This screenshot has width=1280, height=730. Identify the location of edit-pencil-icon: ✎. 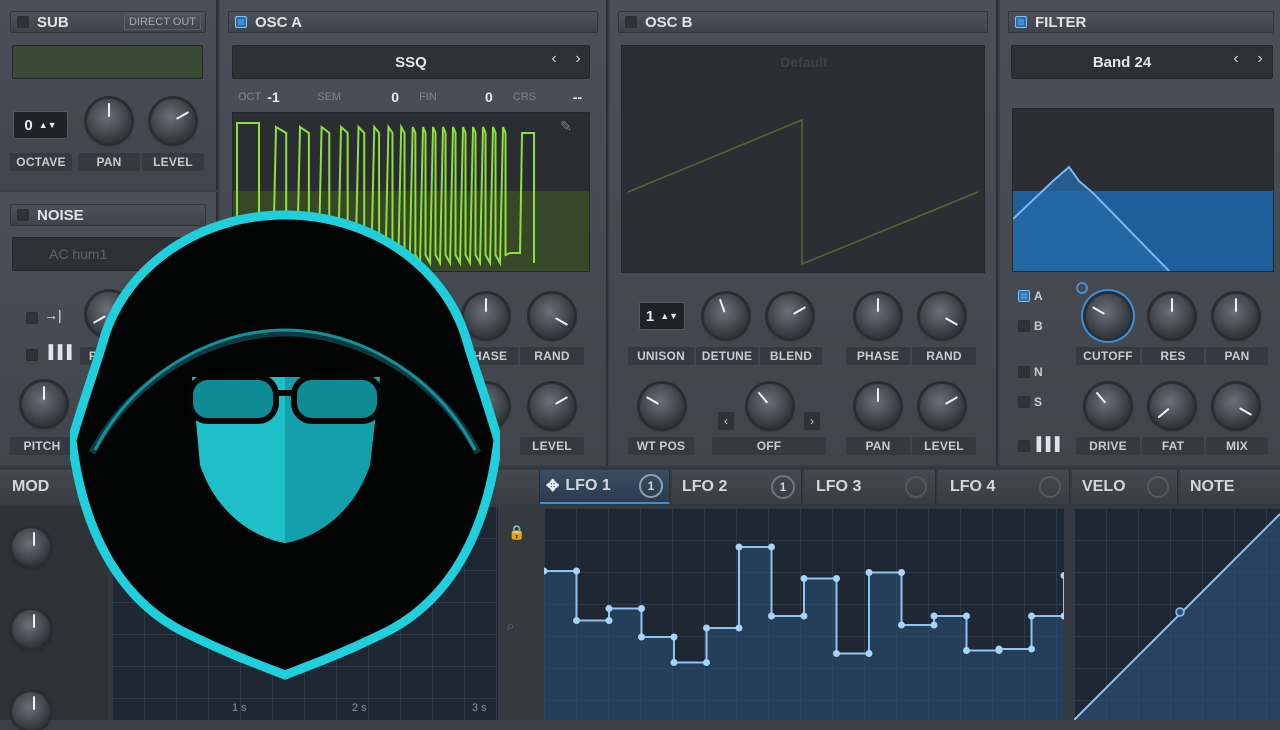
(566, 126).